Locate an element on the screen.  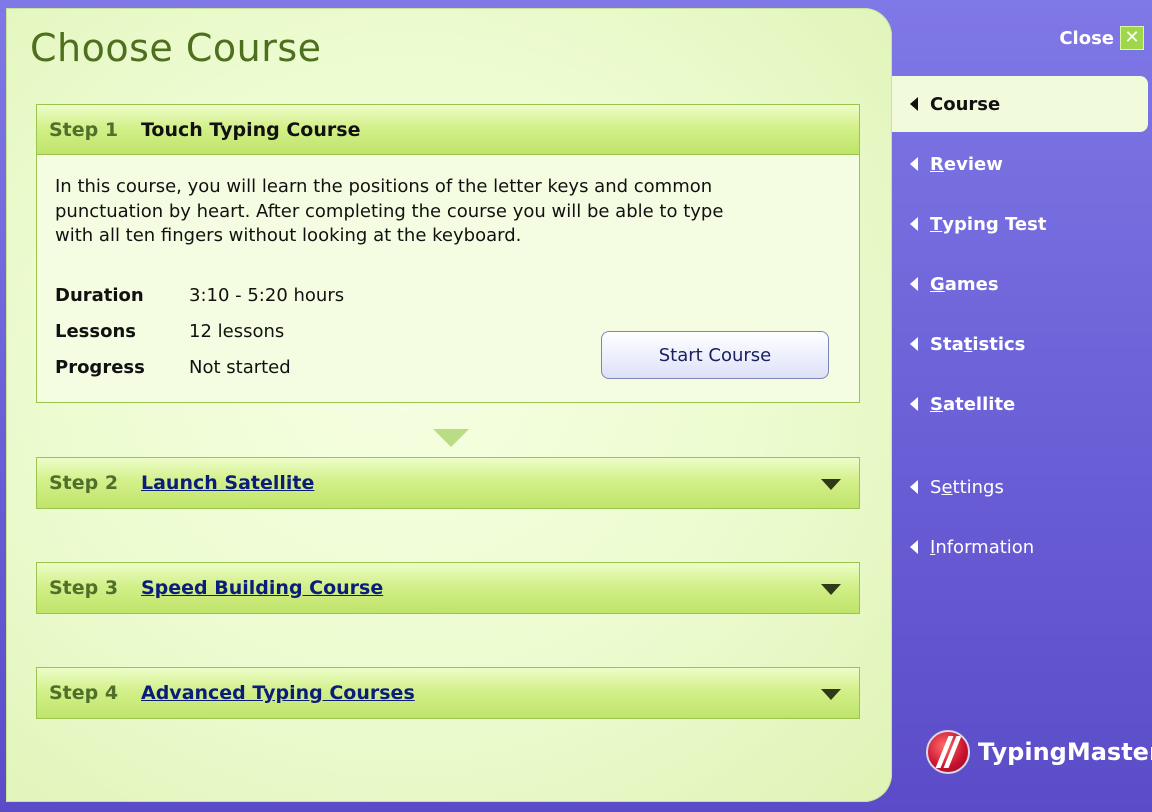
launch-satellite-link: Launch Satellite is located at coordinates (227, 483).